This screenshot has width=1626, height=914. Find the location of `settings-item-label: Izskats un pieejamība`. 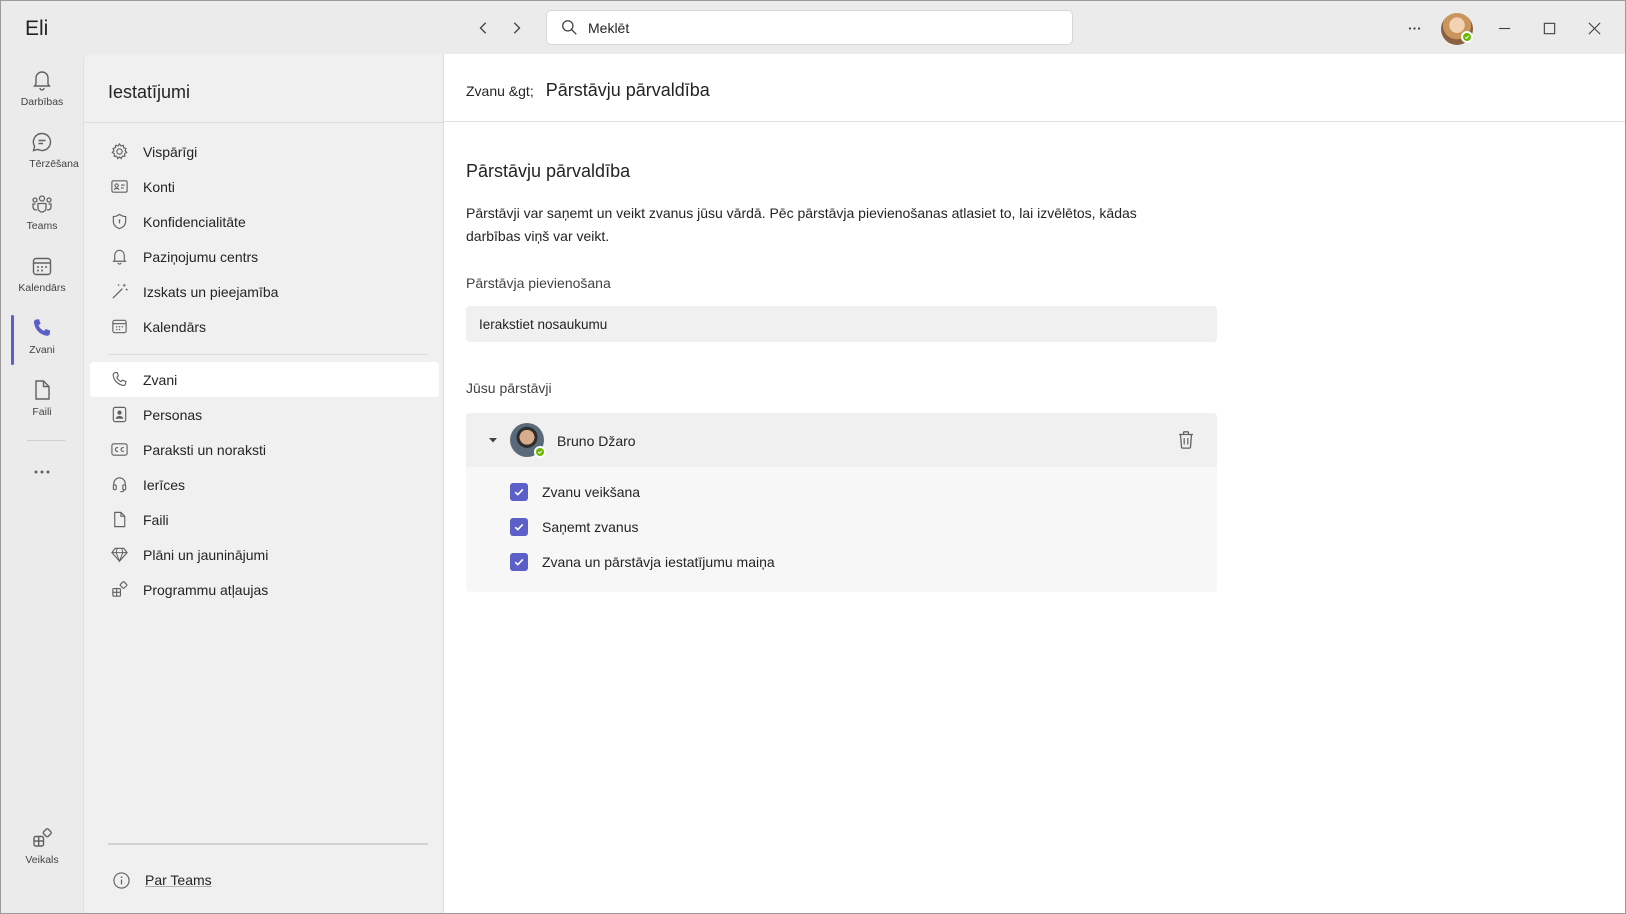

settings-item-label: Izskats un pieejamība is located at coordinates (211, 291).